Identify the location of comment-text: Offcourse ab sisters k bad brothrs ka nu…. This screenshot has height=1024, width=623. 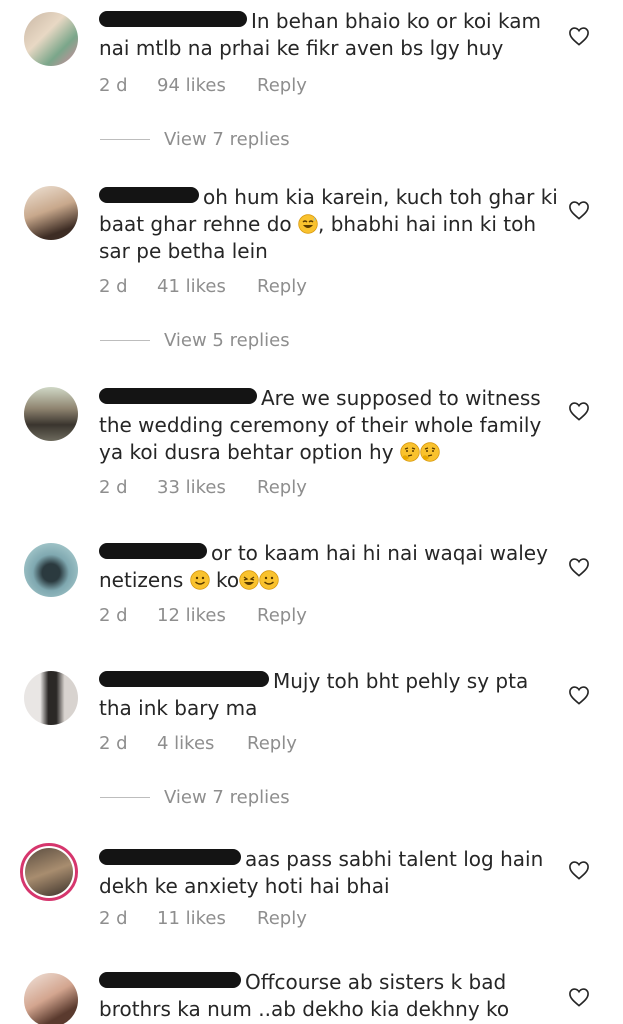
(304, 995).